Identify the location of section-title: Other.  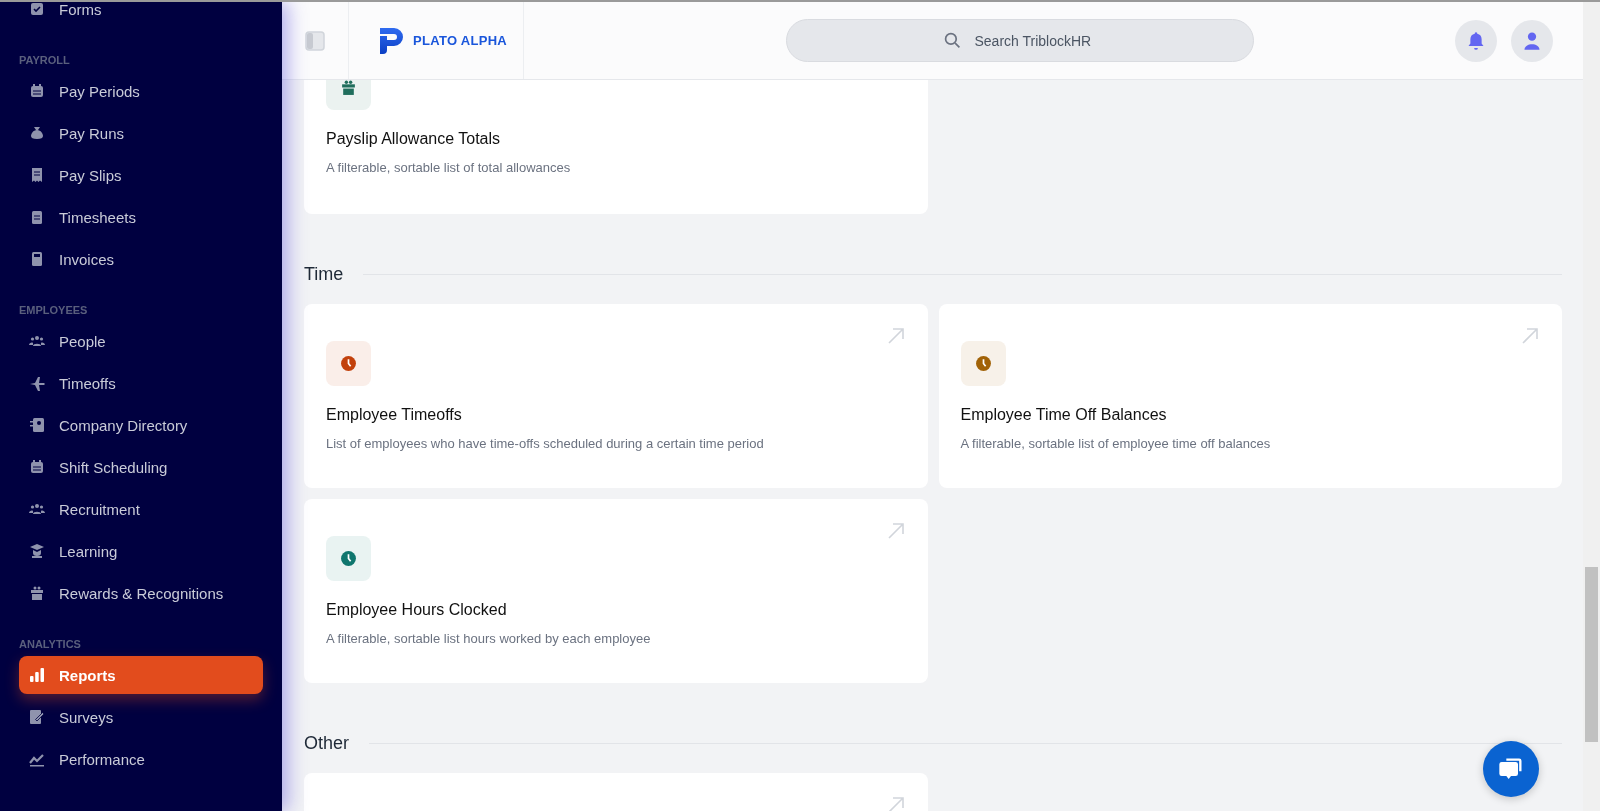
(327, 743).